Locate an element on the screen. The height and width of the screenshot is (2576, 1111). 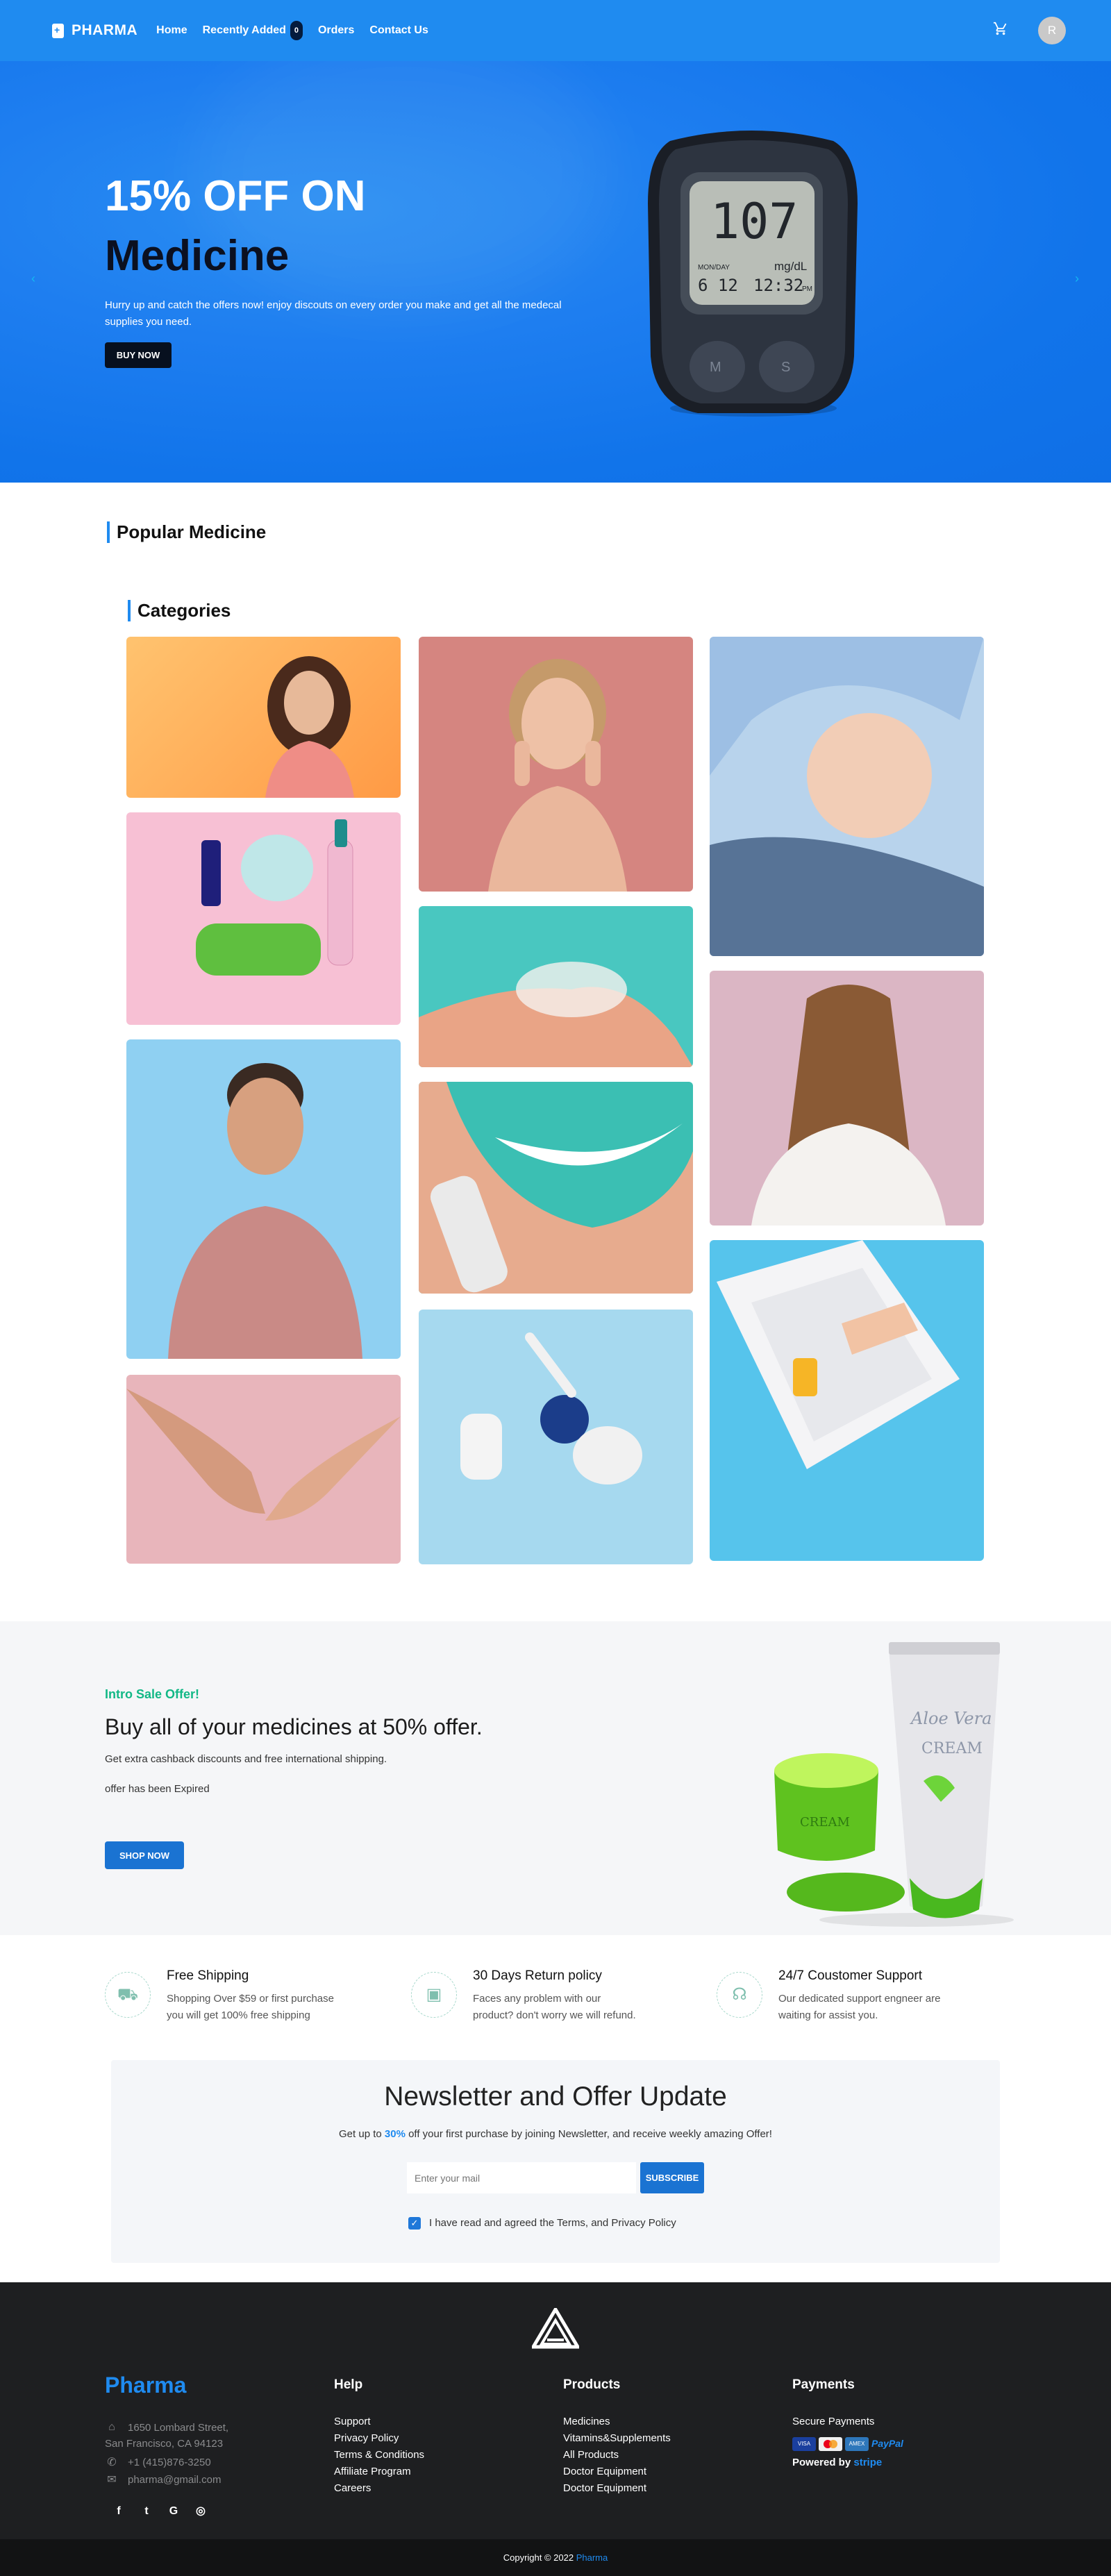
meter-date-label: MON/DAY is located at coordinates (714, 267).